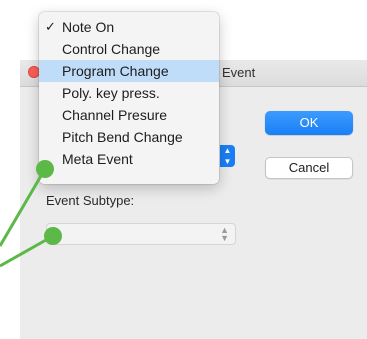  I want to click on callout-line-meta-event, so click(23, 207).